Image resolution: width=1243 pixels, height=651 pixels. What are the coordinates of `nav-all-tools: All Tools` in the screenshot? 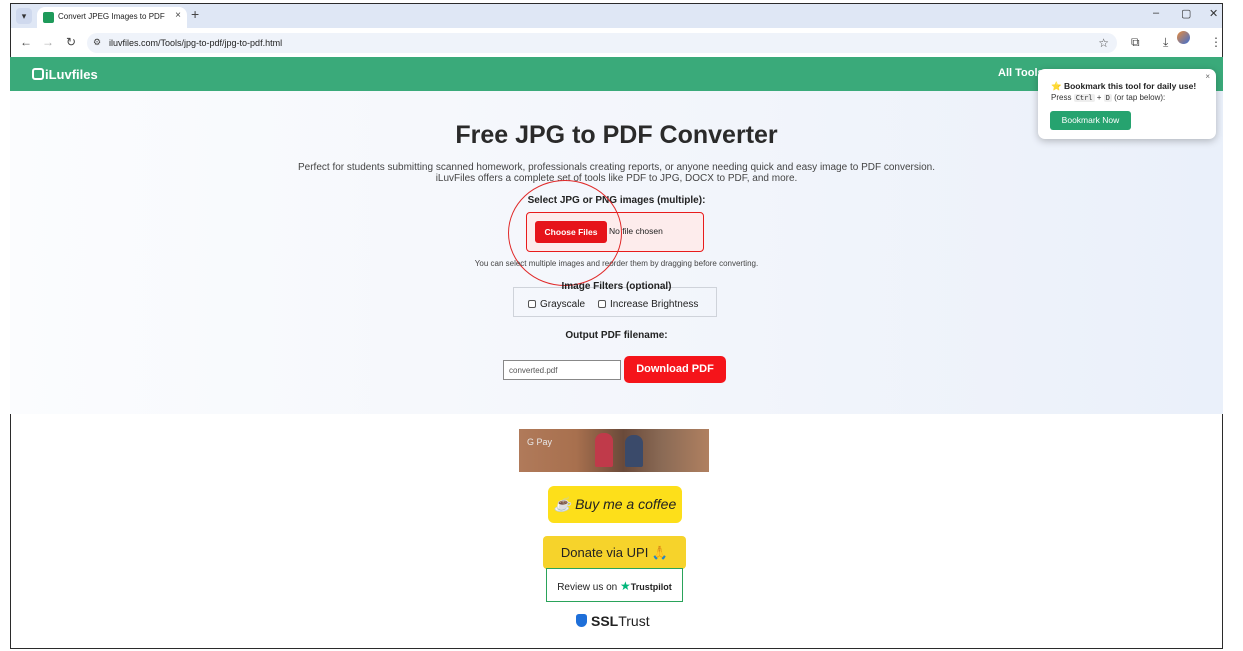 It's located at (1021, 73).